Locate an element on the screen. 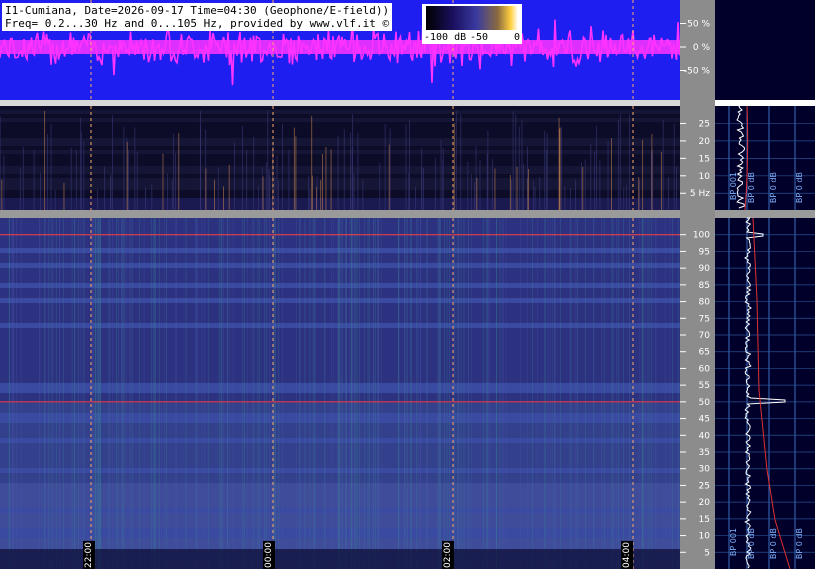 The height and width of the screenshot is (569, 815). axis-tick-label: 65 is located at coordinates (704, 353).